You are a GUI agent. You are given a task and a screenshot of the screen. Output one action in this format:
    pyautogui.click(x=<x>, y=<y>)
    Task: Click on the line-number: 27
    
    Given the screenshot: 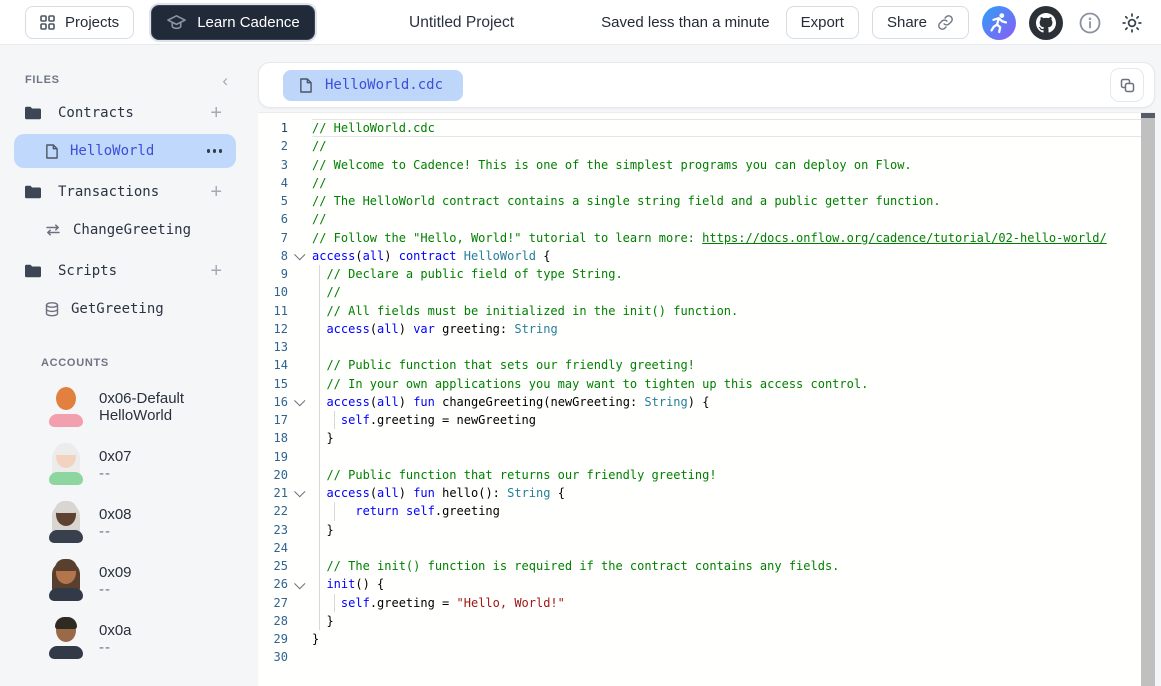 What is the action you would take?
    pyautogui.click(x=273, y=603)
    